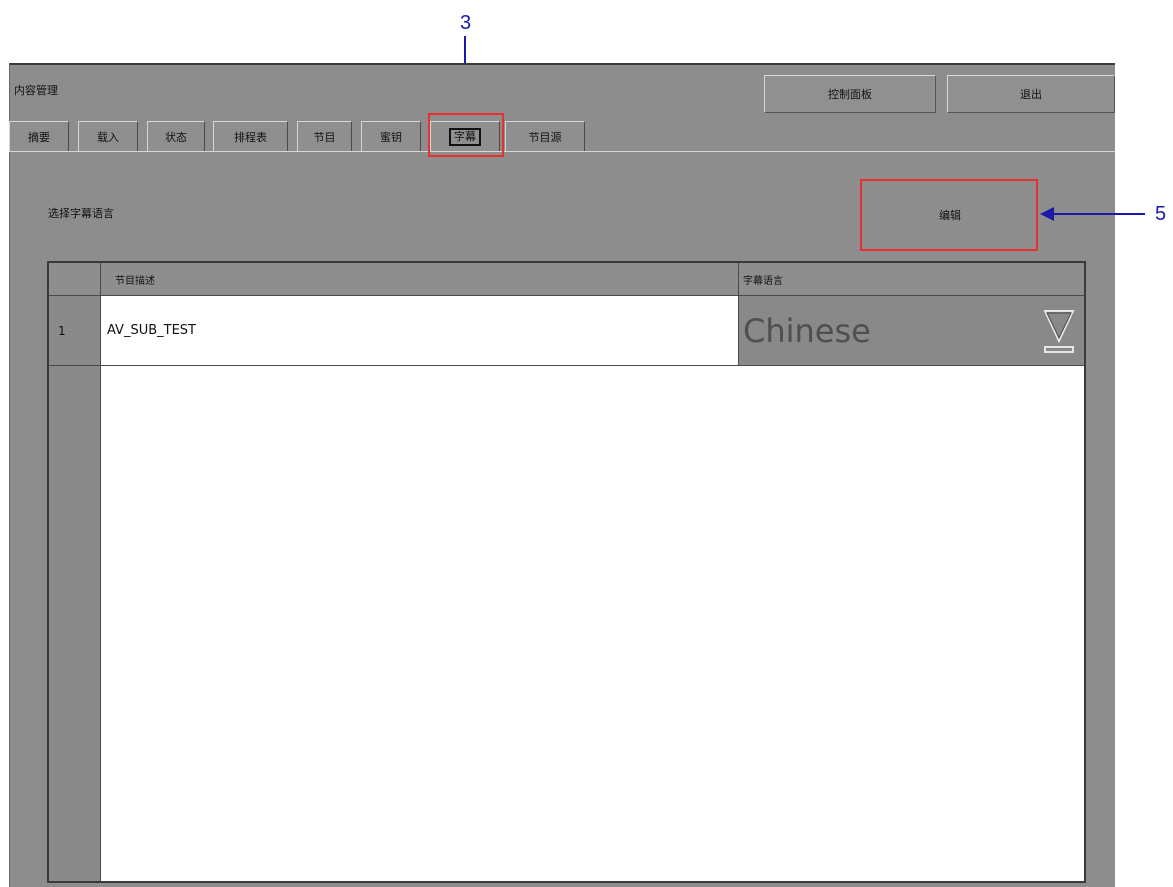  Describe the element at coordinates (466, 23) in the screenshot. I see `annotation-number-3: 3` at that location.